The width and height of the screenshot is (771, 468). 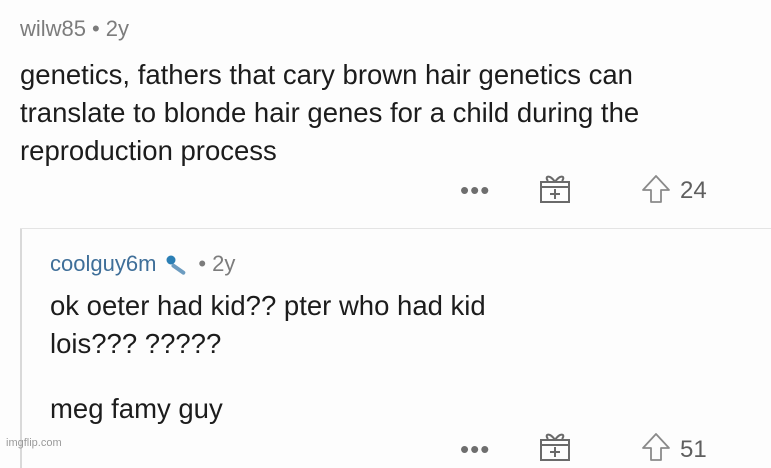 I want to click on comment-line: reproduction process, so click(x=148, y=150).